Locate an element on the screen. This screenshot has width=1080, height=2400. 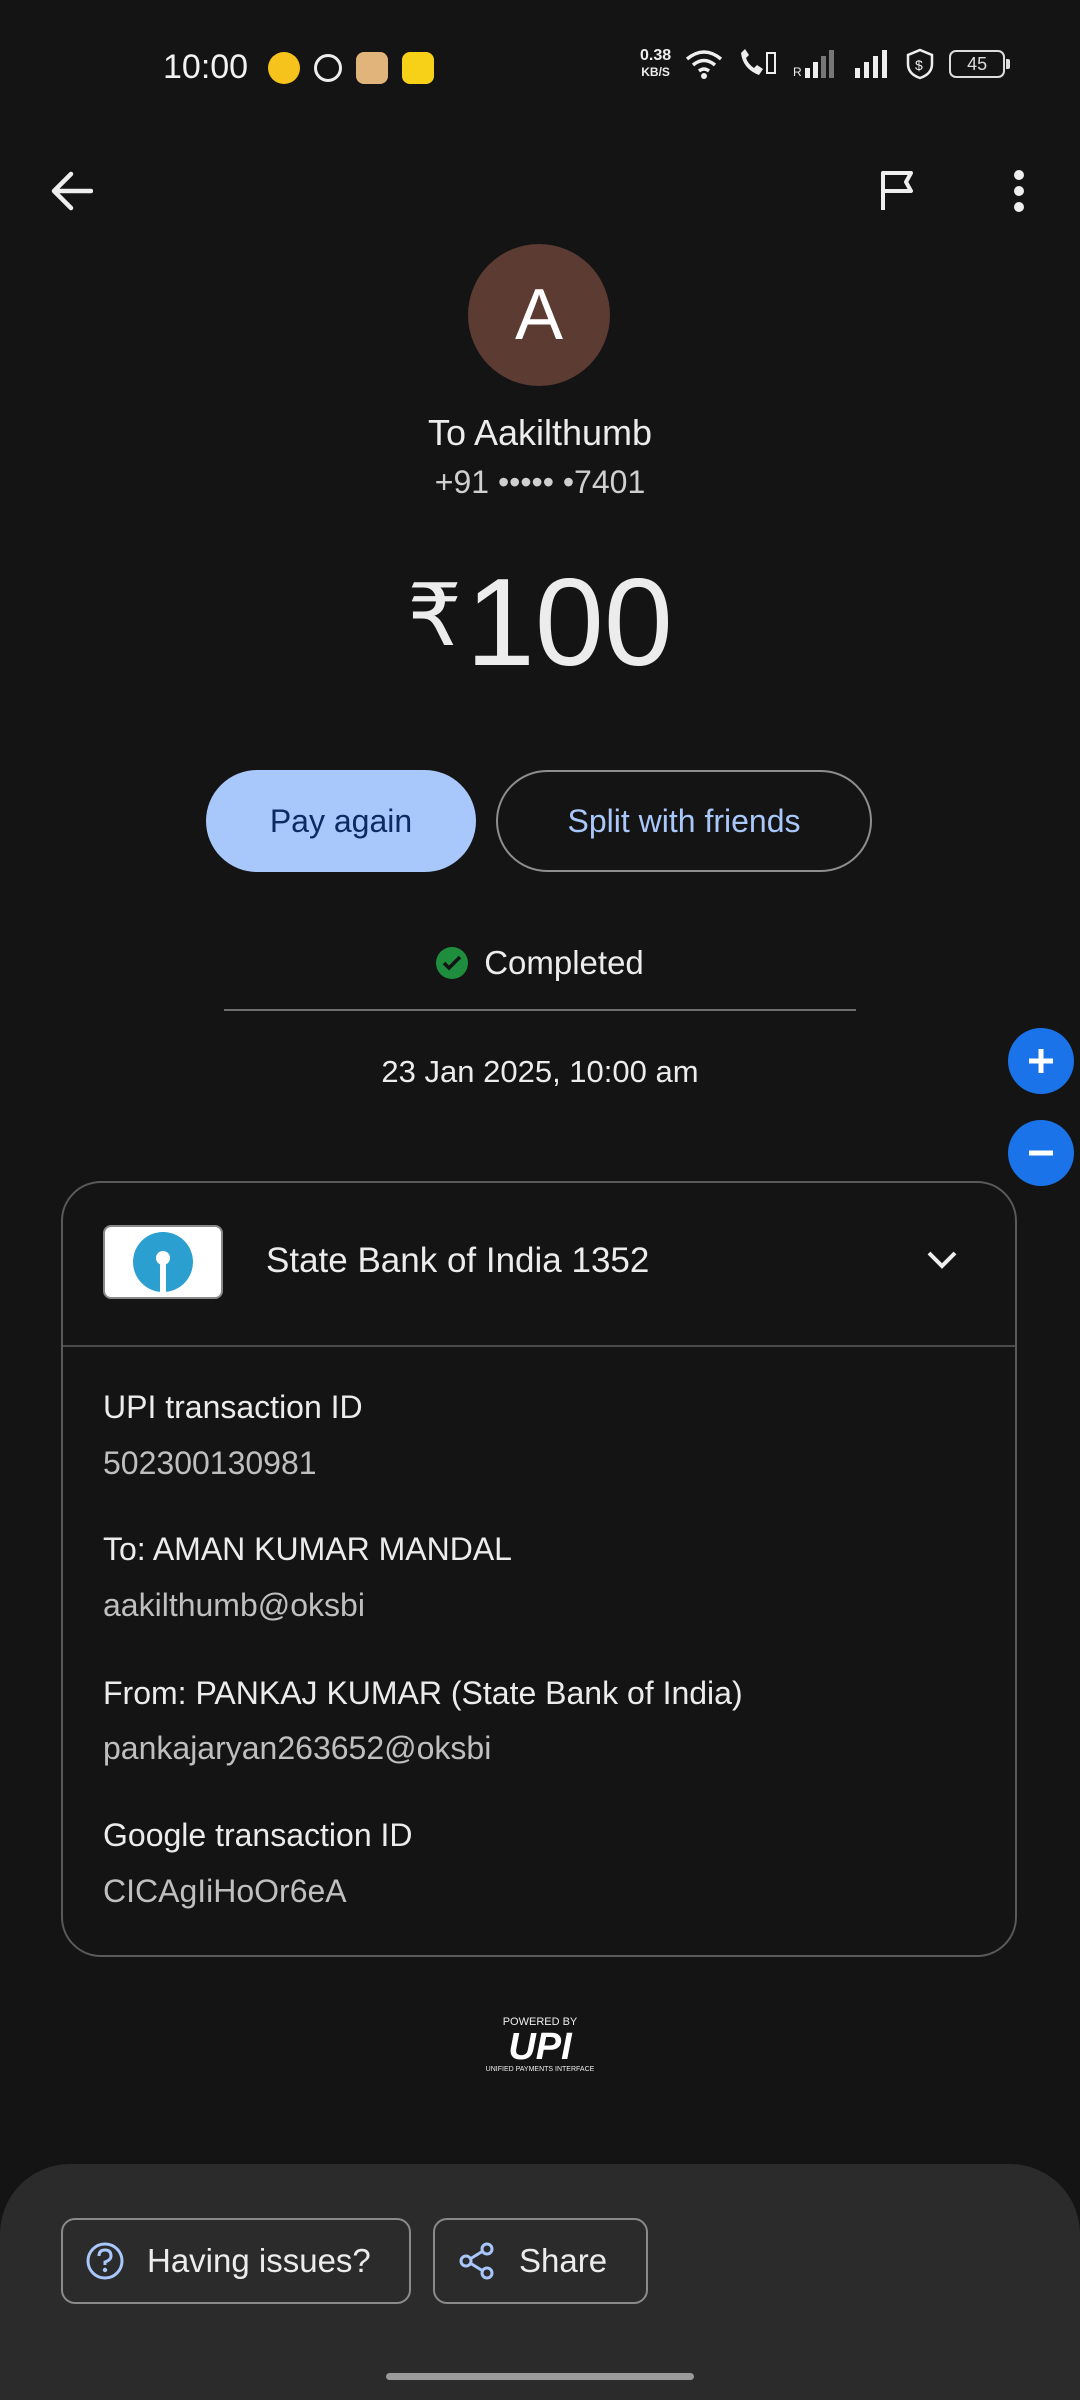
notification-app-icon is located at coordinates (284, 68).